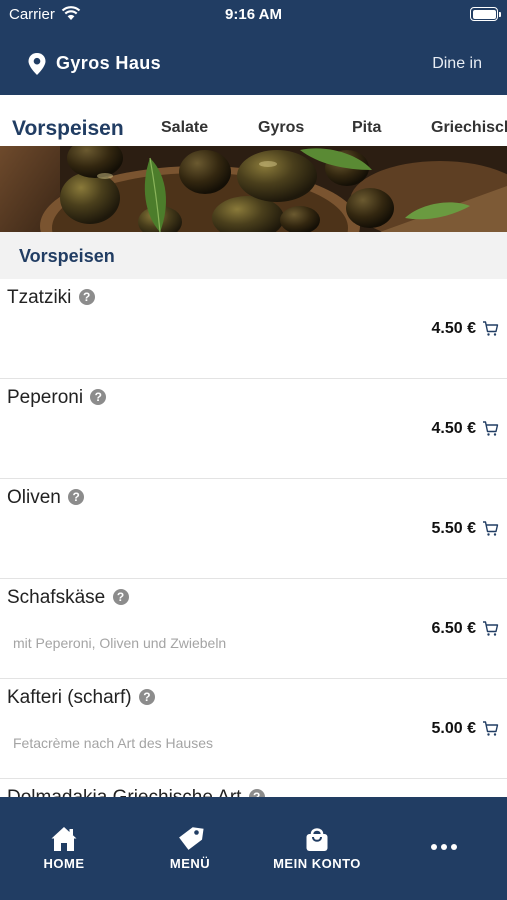 This screenshot has height=900, width=507. What do you see at coordinates (113, 743) in the screenshot?
I see `item-description: Fetacrème nach Art des Hauses` at bounding box center [113, 743].